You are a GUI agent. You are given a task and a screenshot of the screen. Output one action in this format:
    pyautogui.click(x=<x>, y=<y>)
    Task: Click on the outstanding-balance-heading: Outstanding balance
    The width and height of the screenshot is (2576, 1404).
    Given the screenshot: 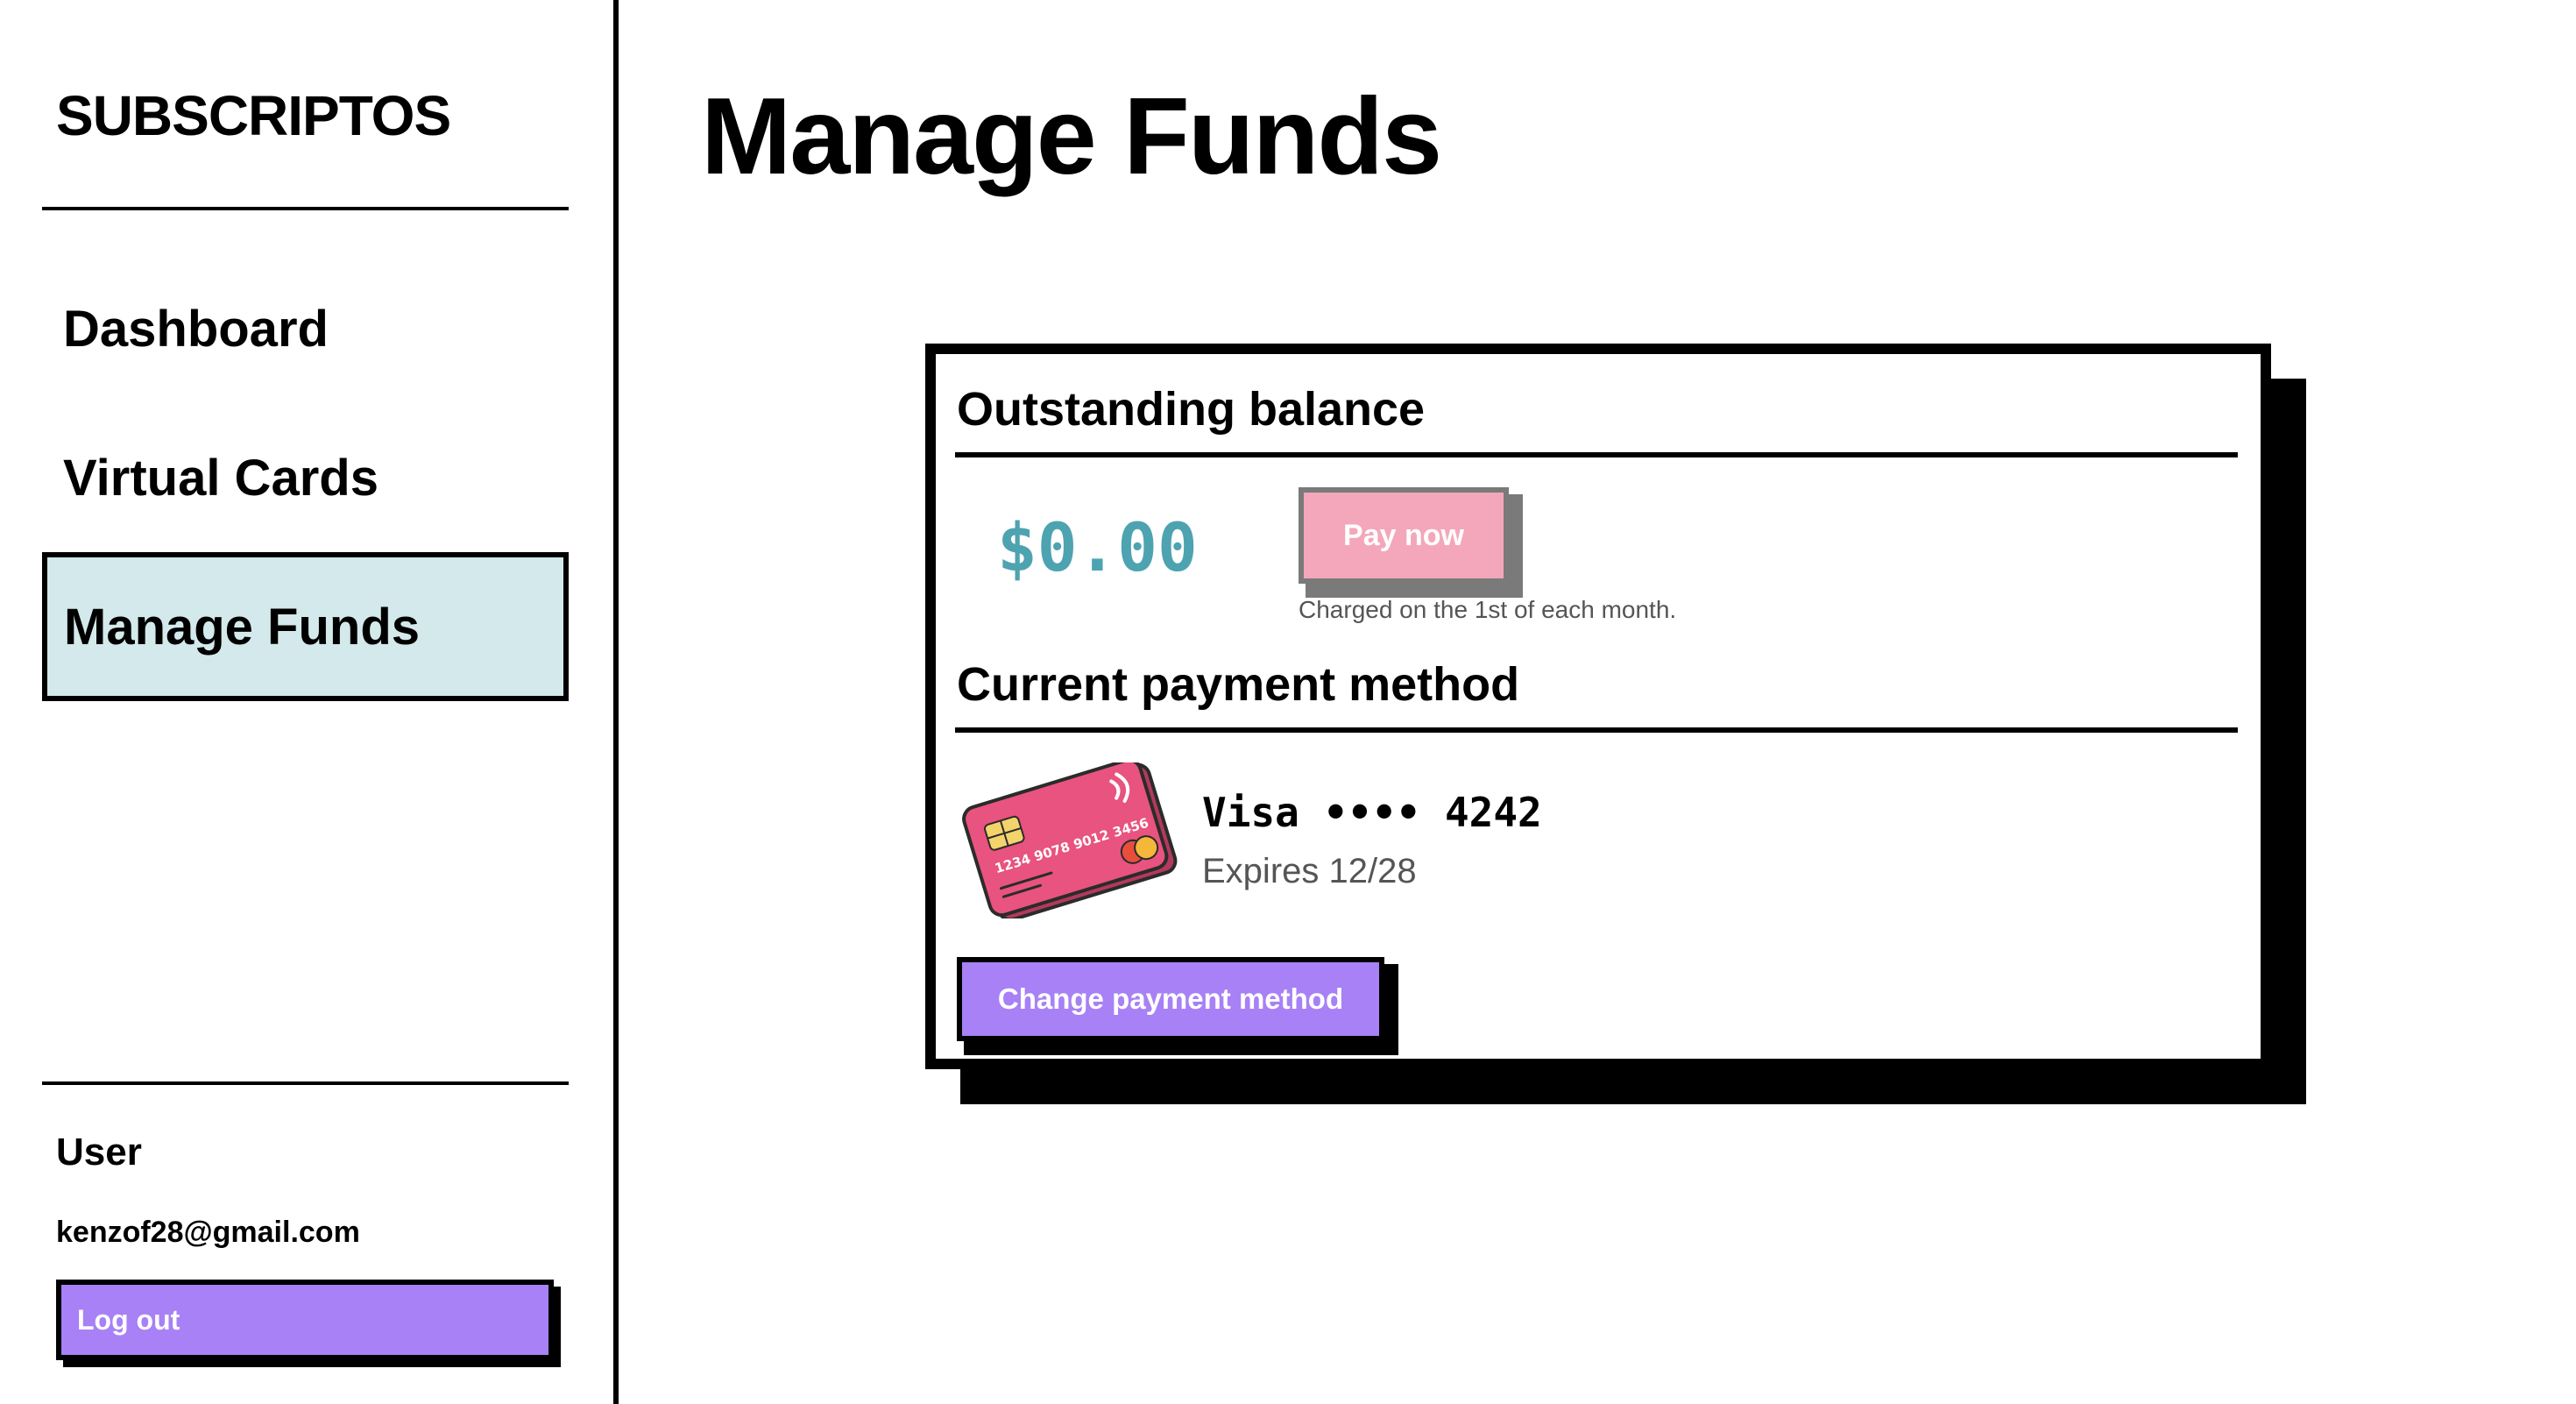 What is the action you would take?
    pyautogui.click(x=1191, y=409)
    